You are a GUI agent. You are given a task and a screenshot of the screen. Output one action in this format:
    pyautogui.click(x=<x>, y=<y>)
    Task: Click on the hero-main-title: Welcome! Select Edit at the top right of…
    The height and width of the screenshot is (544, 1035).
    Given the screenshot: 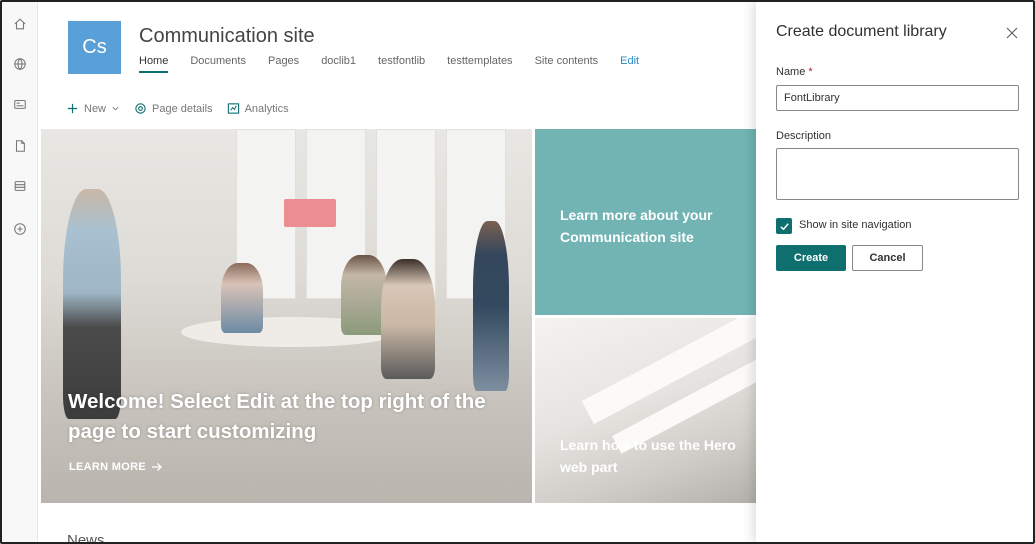 What is the action you would take?
    pyautogui.click(x=277, y=416)
    